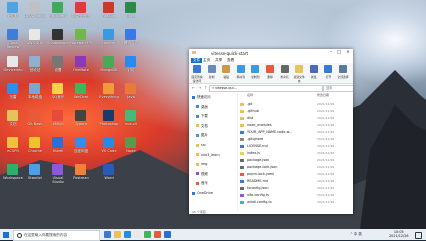 The height and width of the screenshot is (241, 426). I want to click on desktop-icon: WeChat, so click(81, 97).